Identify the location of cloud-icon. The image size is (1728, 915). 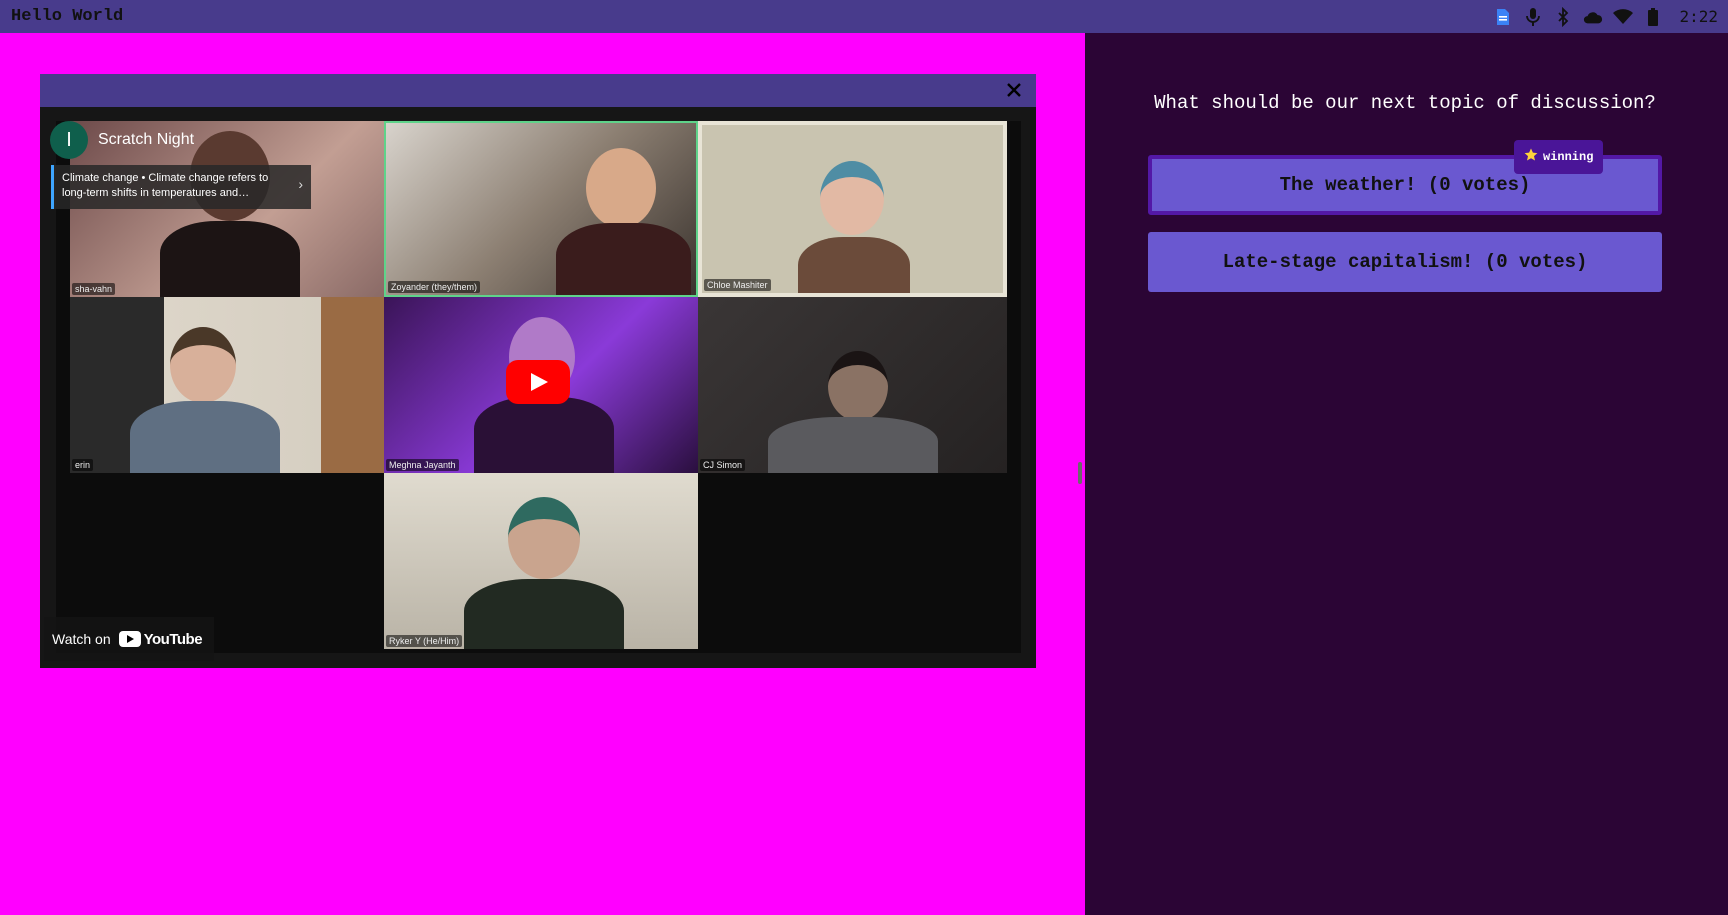
(1593, 17).